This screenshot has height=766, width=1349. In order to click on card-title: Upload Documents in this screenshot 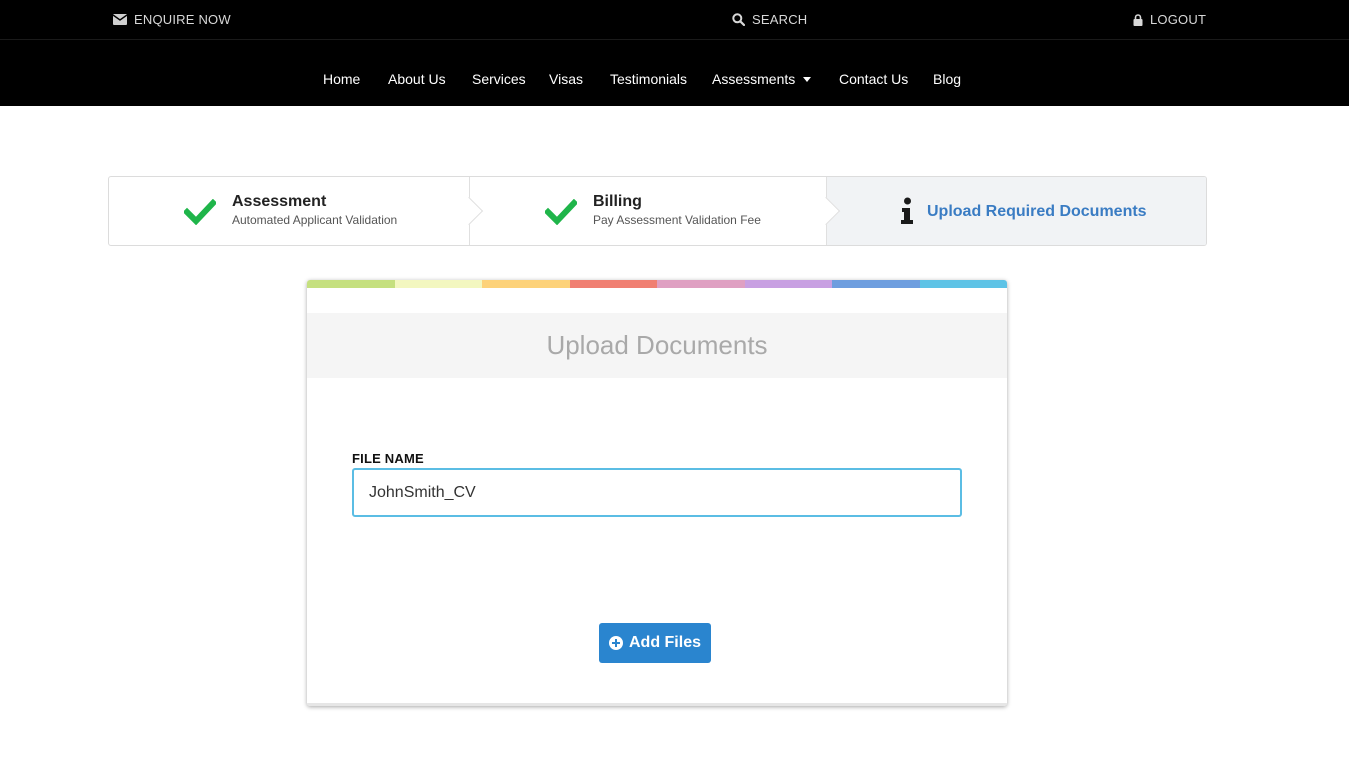, I will do `click(657, 345)`.